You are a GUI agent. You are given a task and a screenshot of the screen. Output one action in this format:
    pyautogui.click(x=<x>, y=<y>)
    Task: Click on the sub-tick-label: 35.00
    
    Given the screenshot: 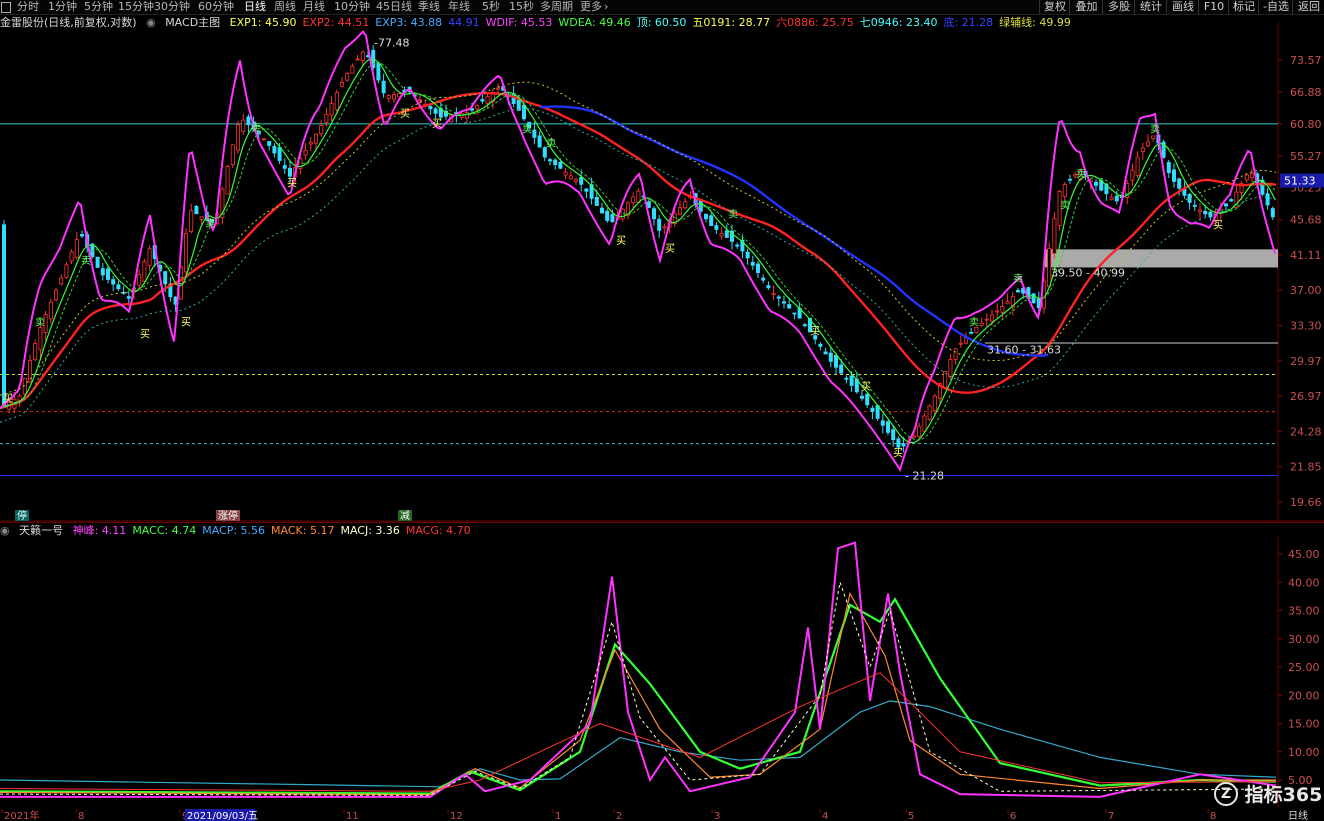 What is the action you would take?
    pyautogui.click(x=1304, y=611)
    